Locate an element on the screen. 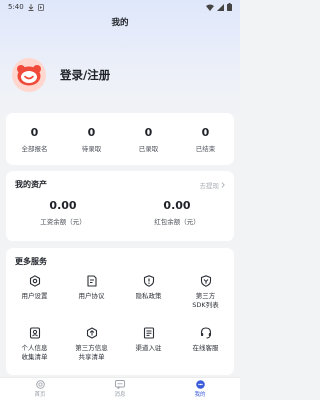  service-third-party-share-list: 第三方信息 共享清单 is located at coordinates (91, 345).